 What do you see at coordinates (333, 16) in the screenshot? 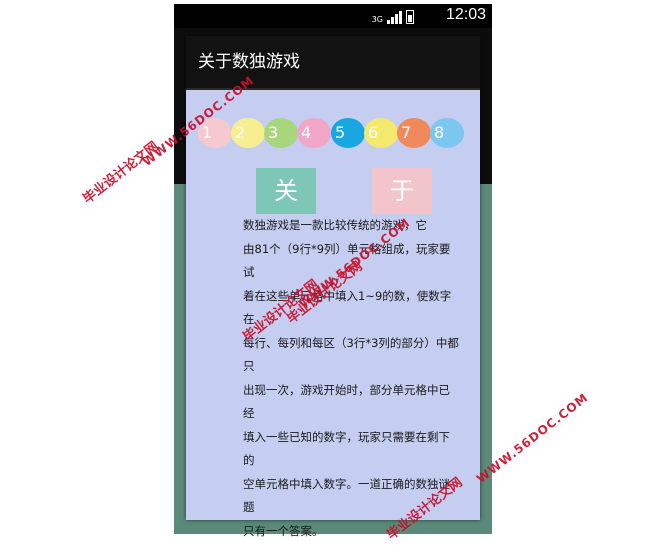
I see `status-bar: 3G 12:03` at bounding box center [333, 16].